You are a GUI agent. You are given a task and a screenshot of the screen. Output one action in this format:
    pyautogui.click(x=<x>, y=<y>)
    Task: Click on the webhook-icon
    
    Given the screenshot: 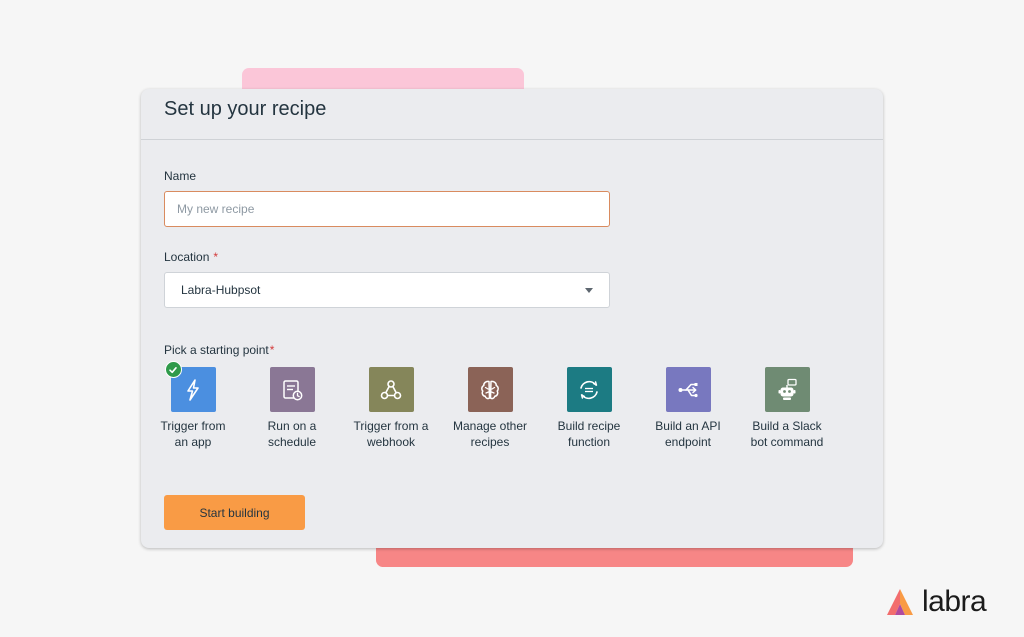 What is the action you would take?
    pyautogui.click(x=391, y=389)
    